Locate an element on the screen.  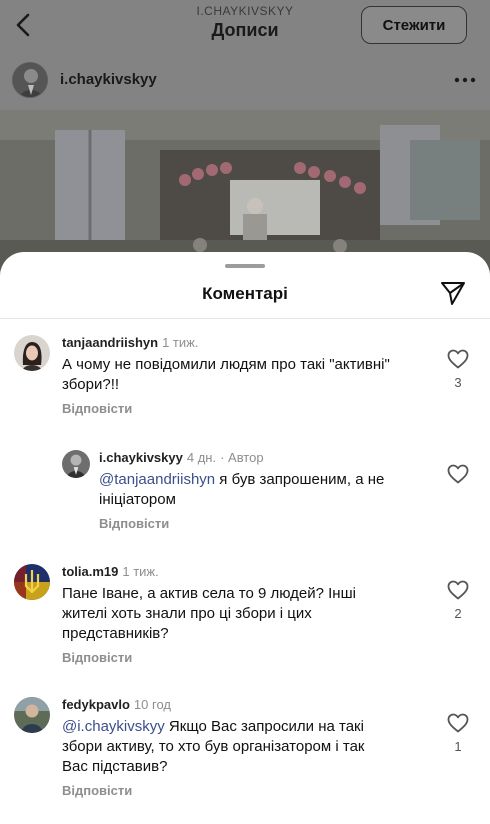
comment-meta: i.chaykivskyy 4 дн. · Автор is located at coordinates (181, 457).